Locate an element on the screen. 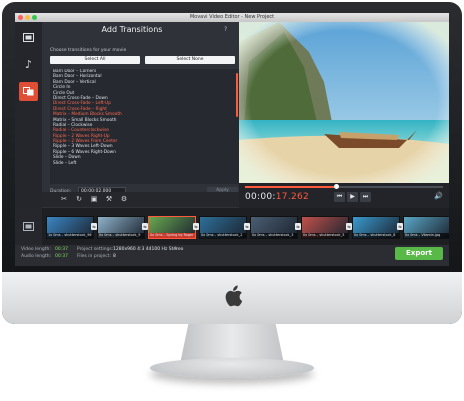 The width and height of the screenshot is (464, 401). video-length-value: 00:37 is located at coordinates (61, 249).